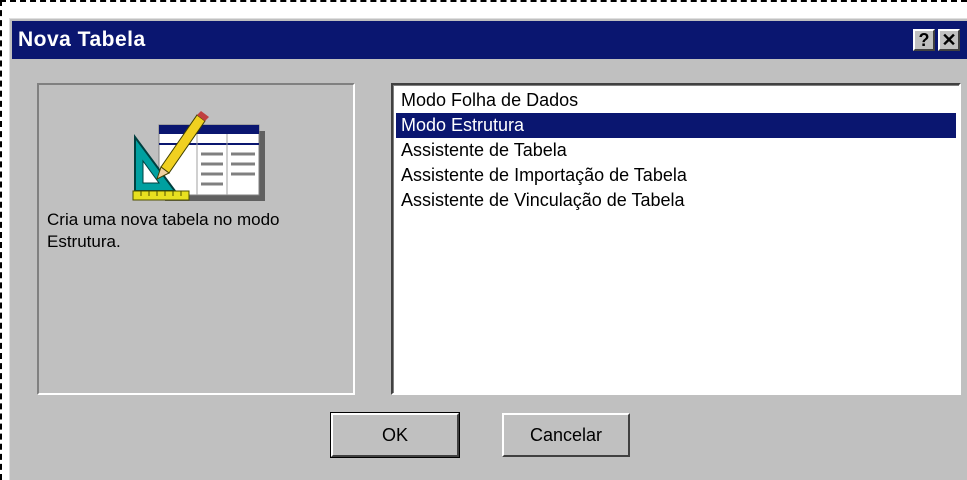 The image size is (967, 480). I want to click on close-button: ✕, so click(949, 40).